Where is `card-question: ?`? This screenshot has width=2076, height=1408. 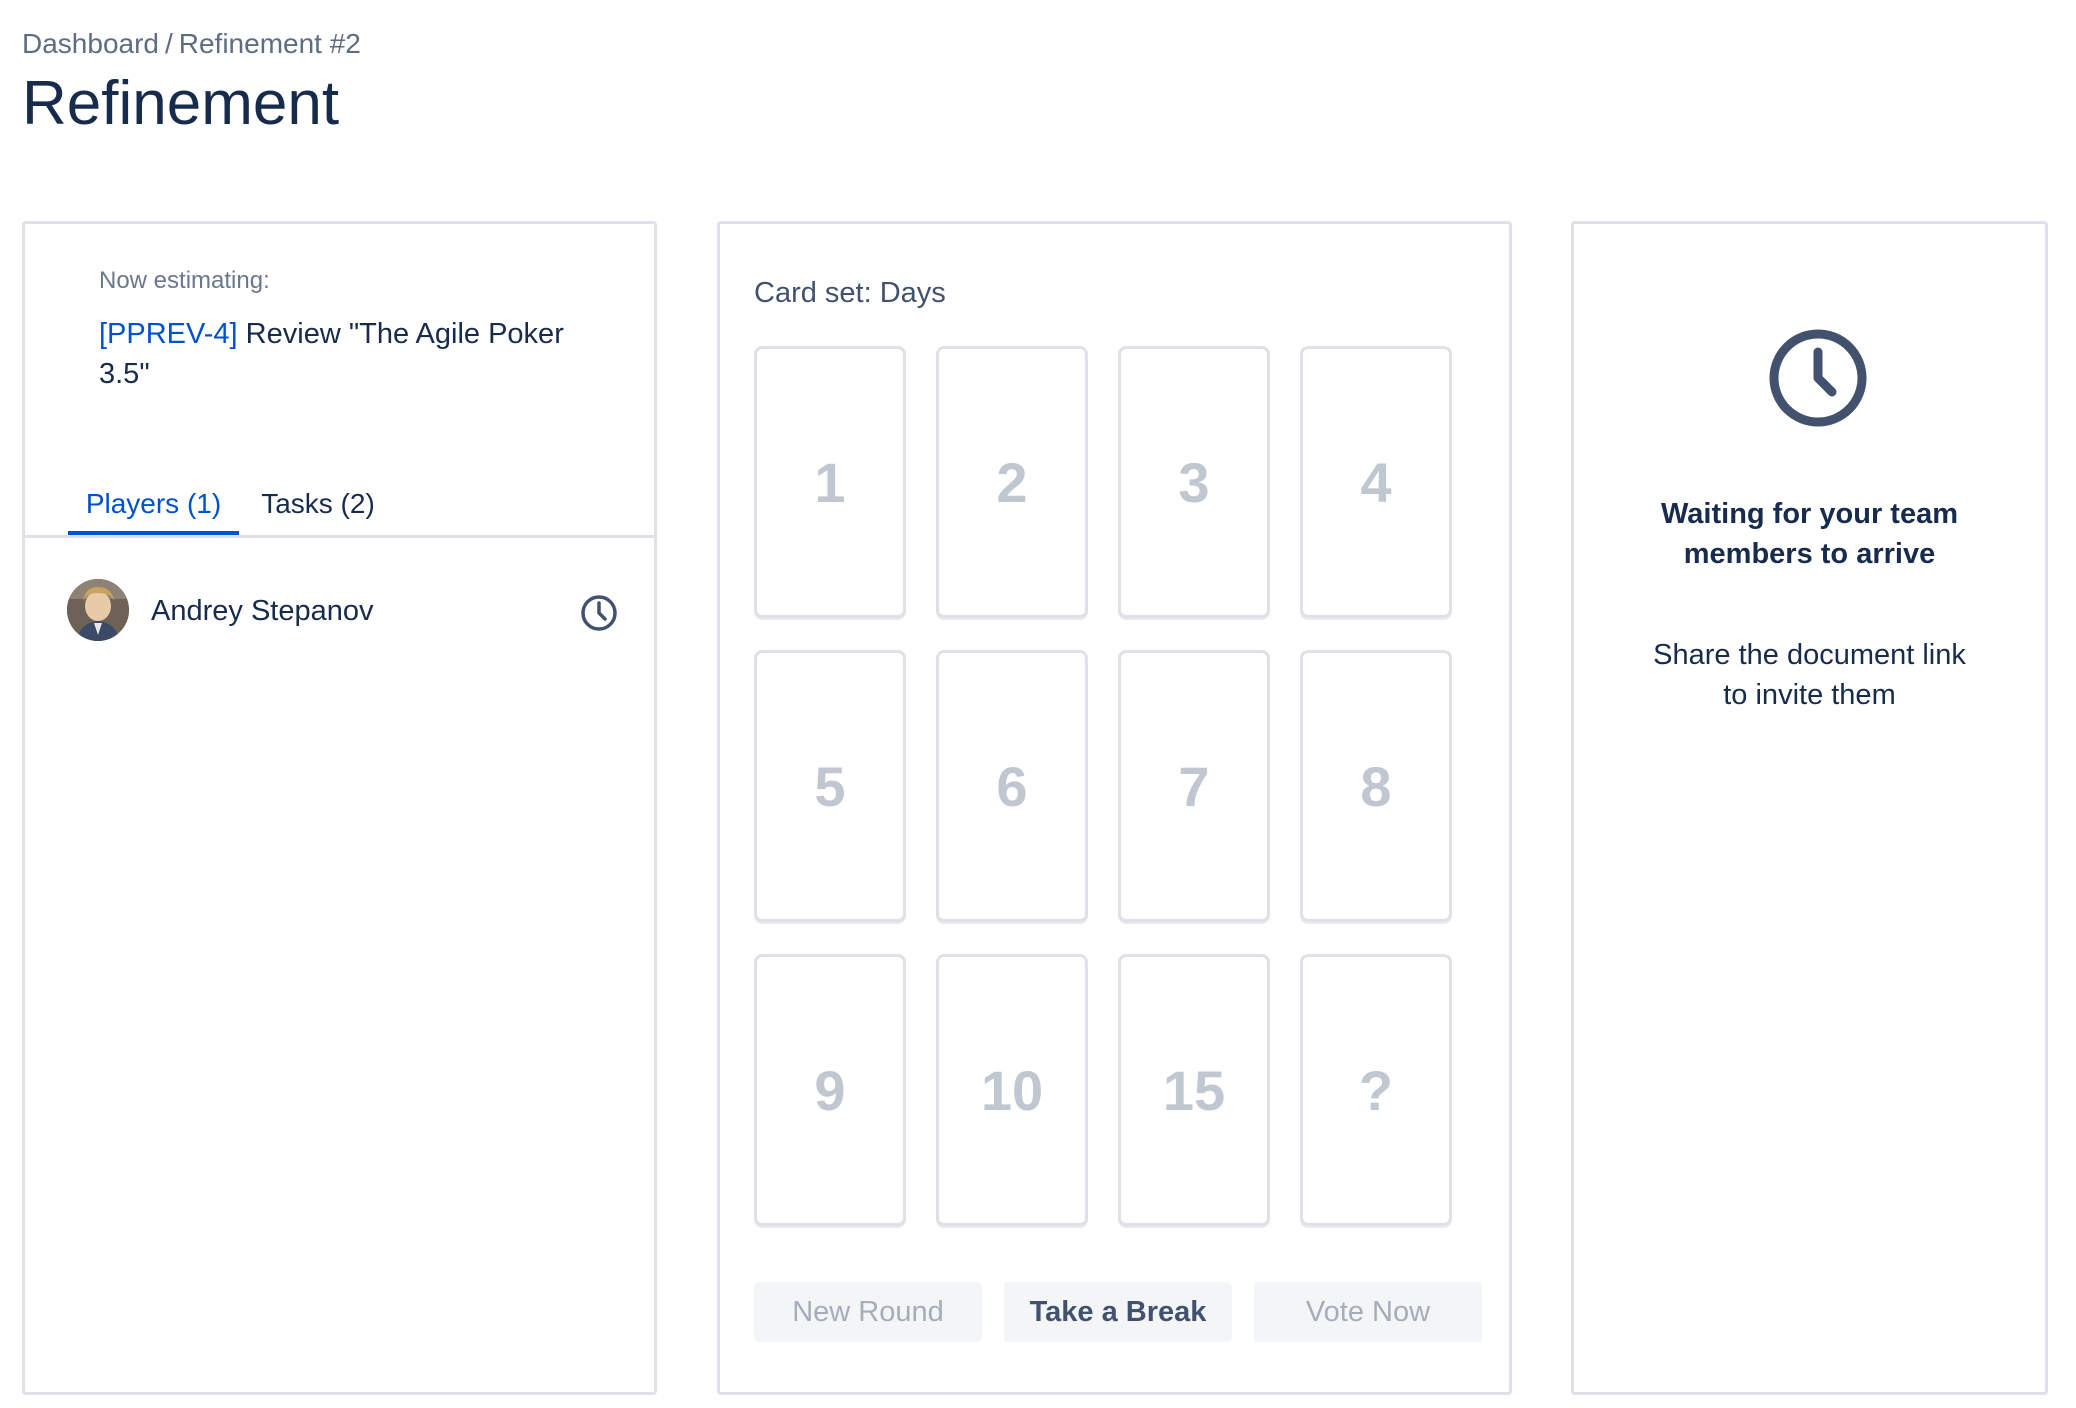 card-question: ? is located at coordinates (1376, 1090).